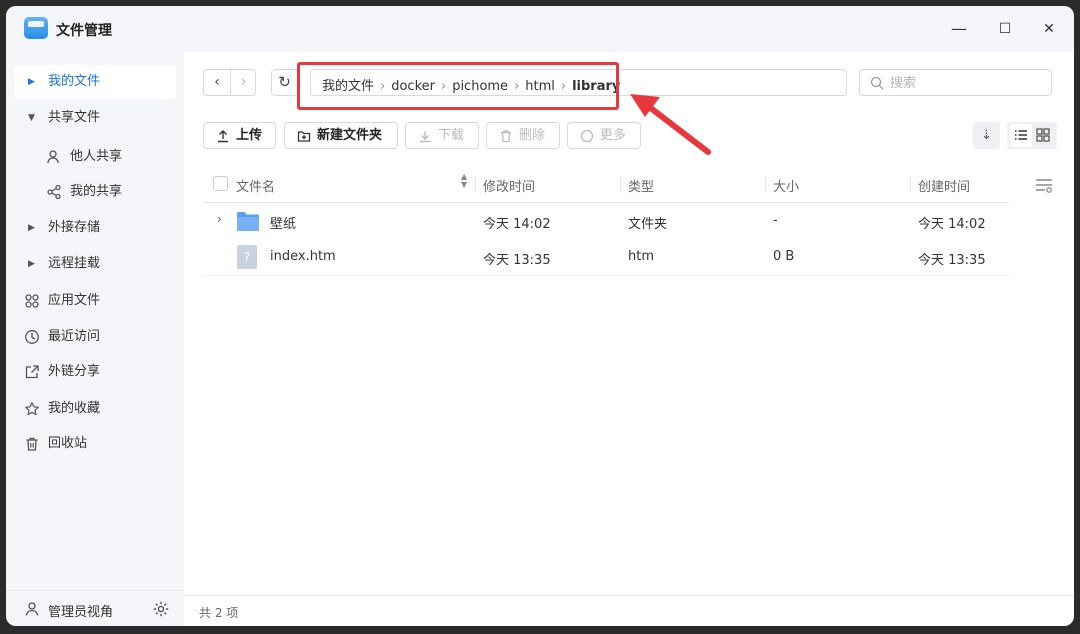  I want to click on new-folder-label: 新建文件夹, so click(350, 135).